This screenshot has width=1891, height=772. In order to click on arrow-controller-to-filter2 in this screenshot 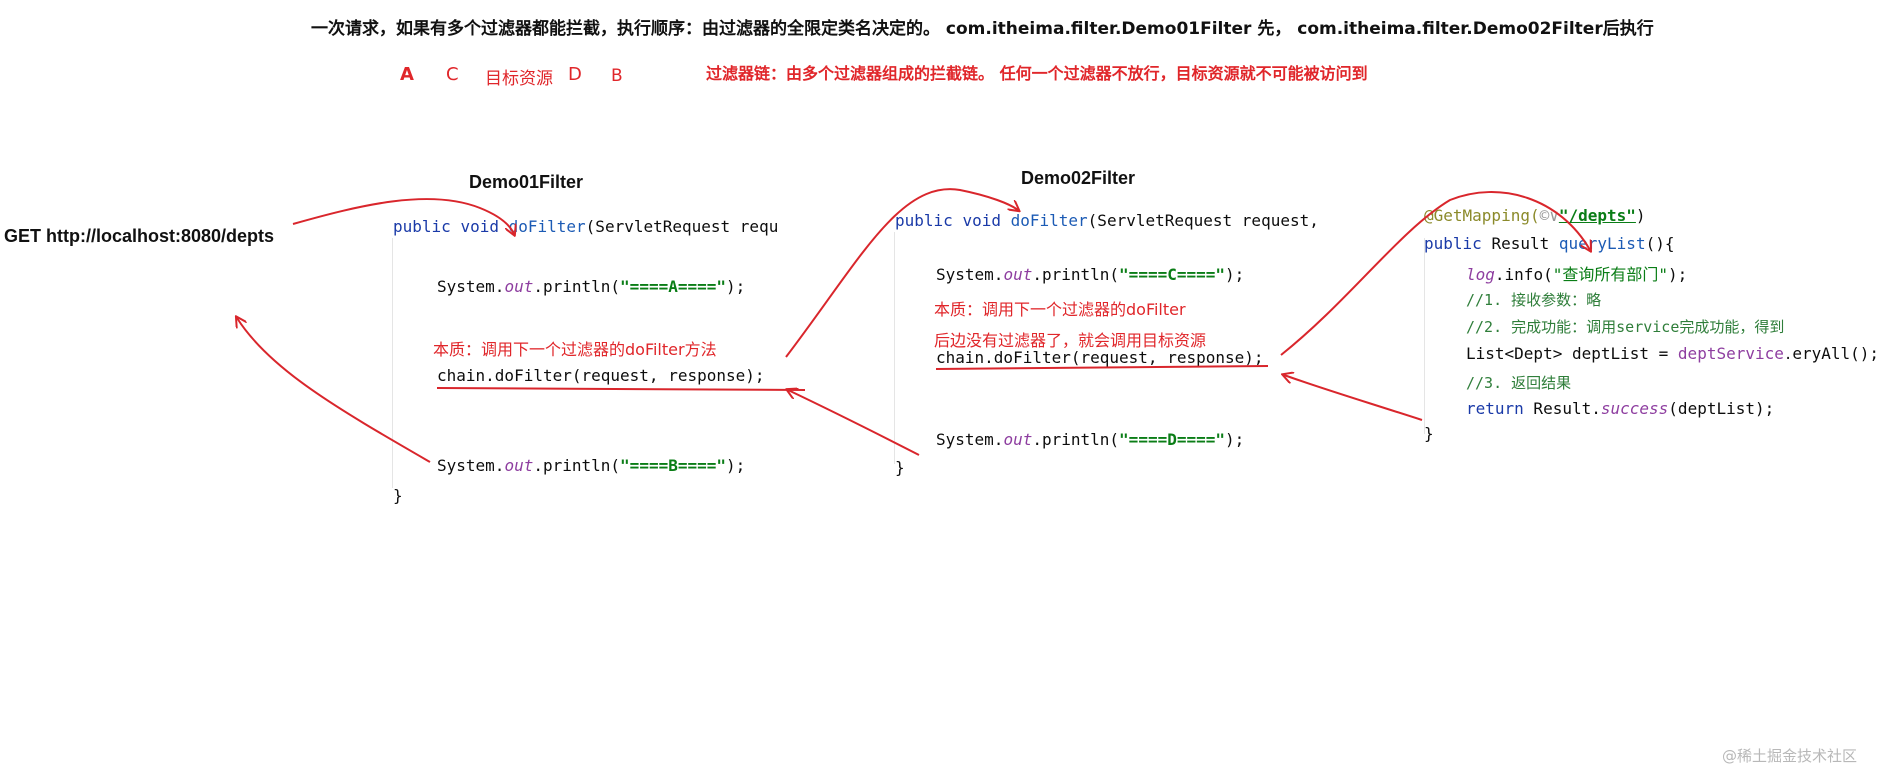, I will do `click(1353, 398)`.